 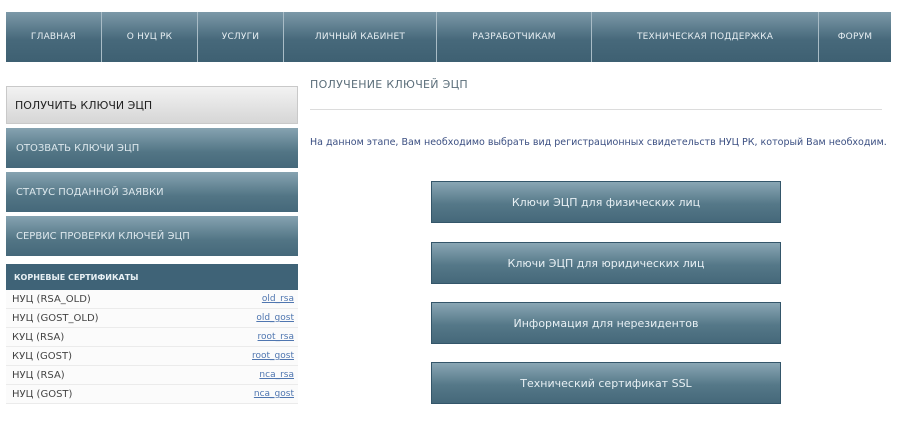 What do you see at coordinates (241, 37) in the screenshot?
I see `nav-services: УСЛУГИ` at bounding box center [241, 37].